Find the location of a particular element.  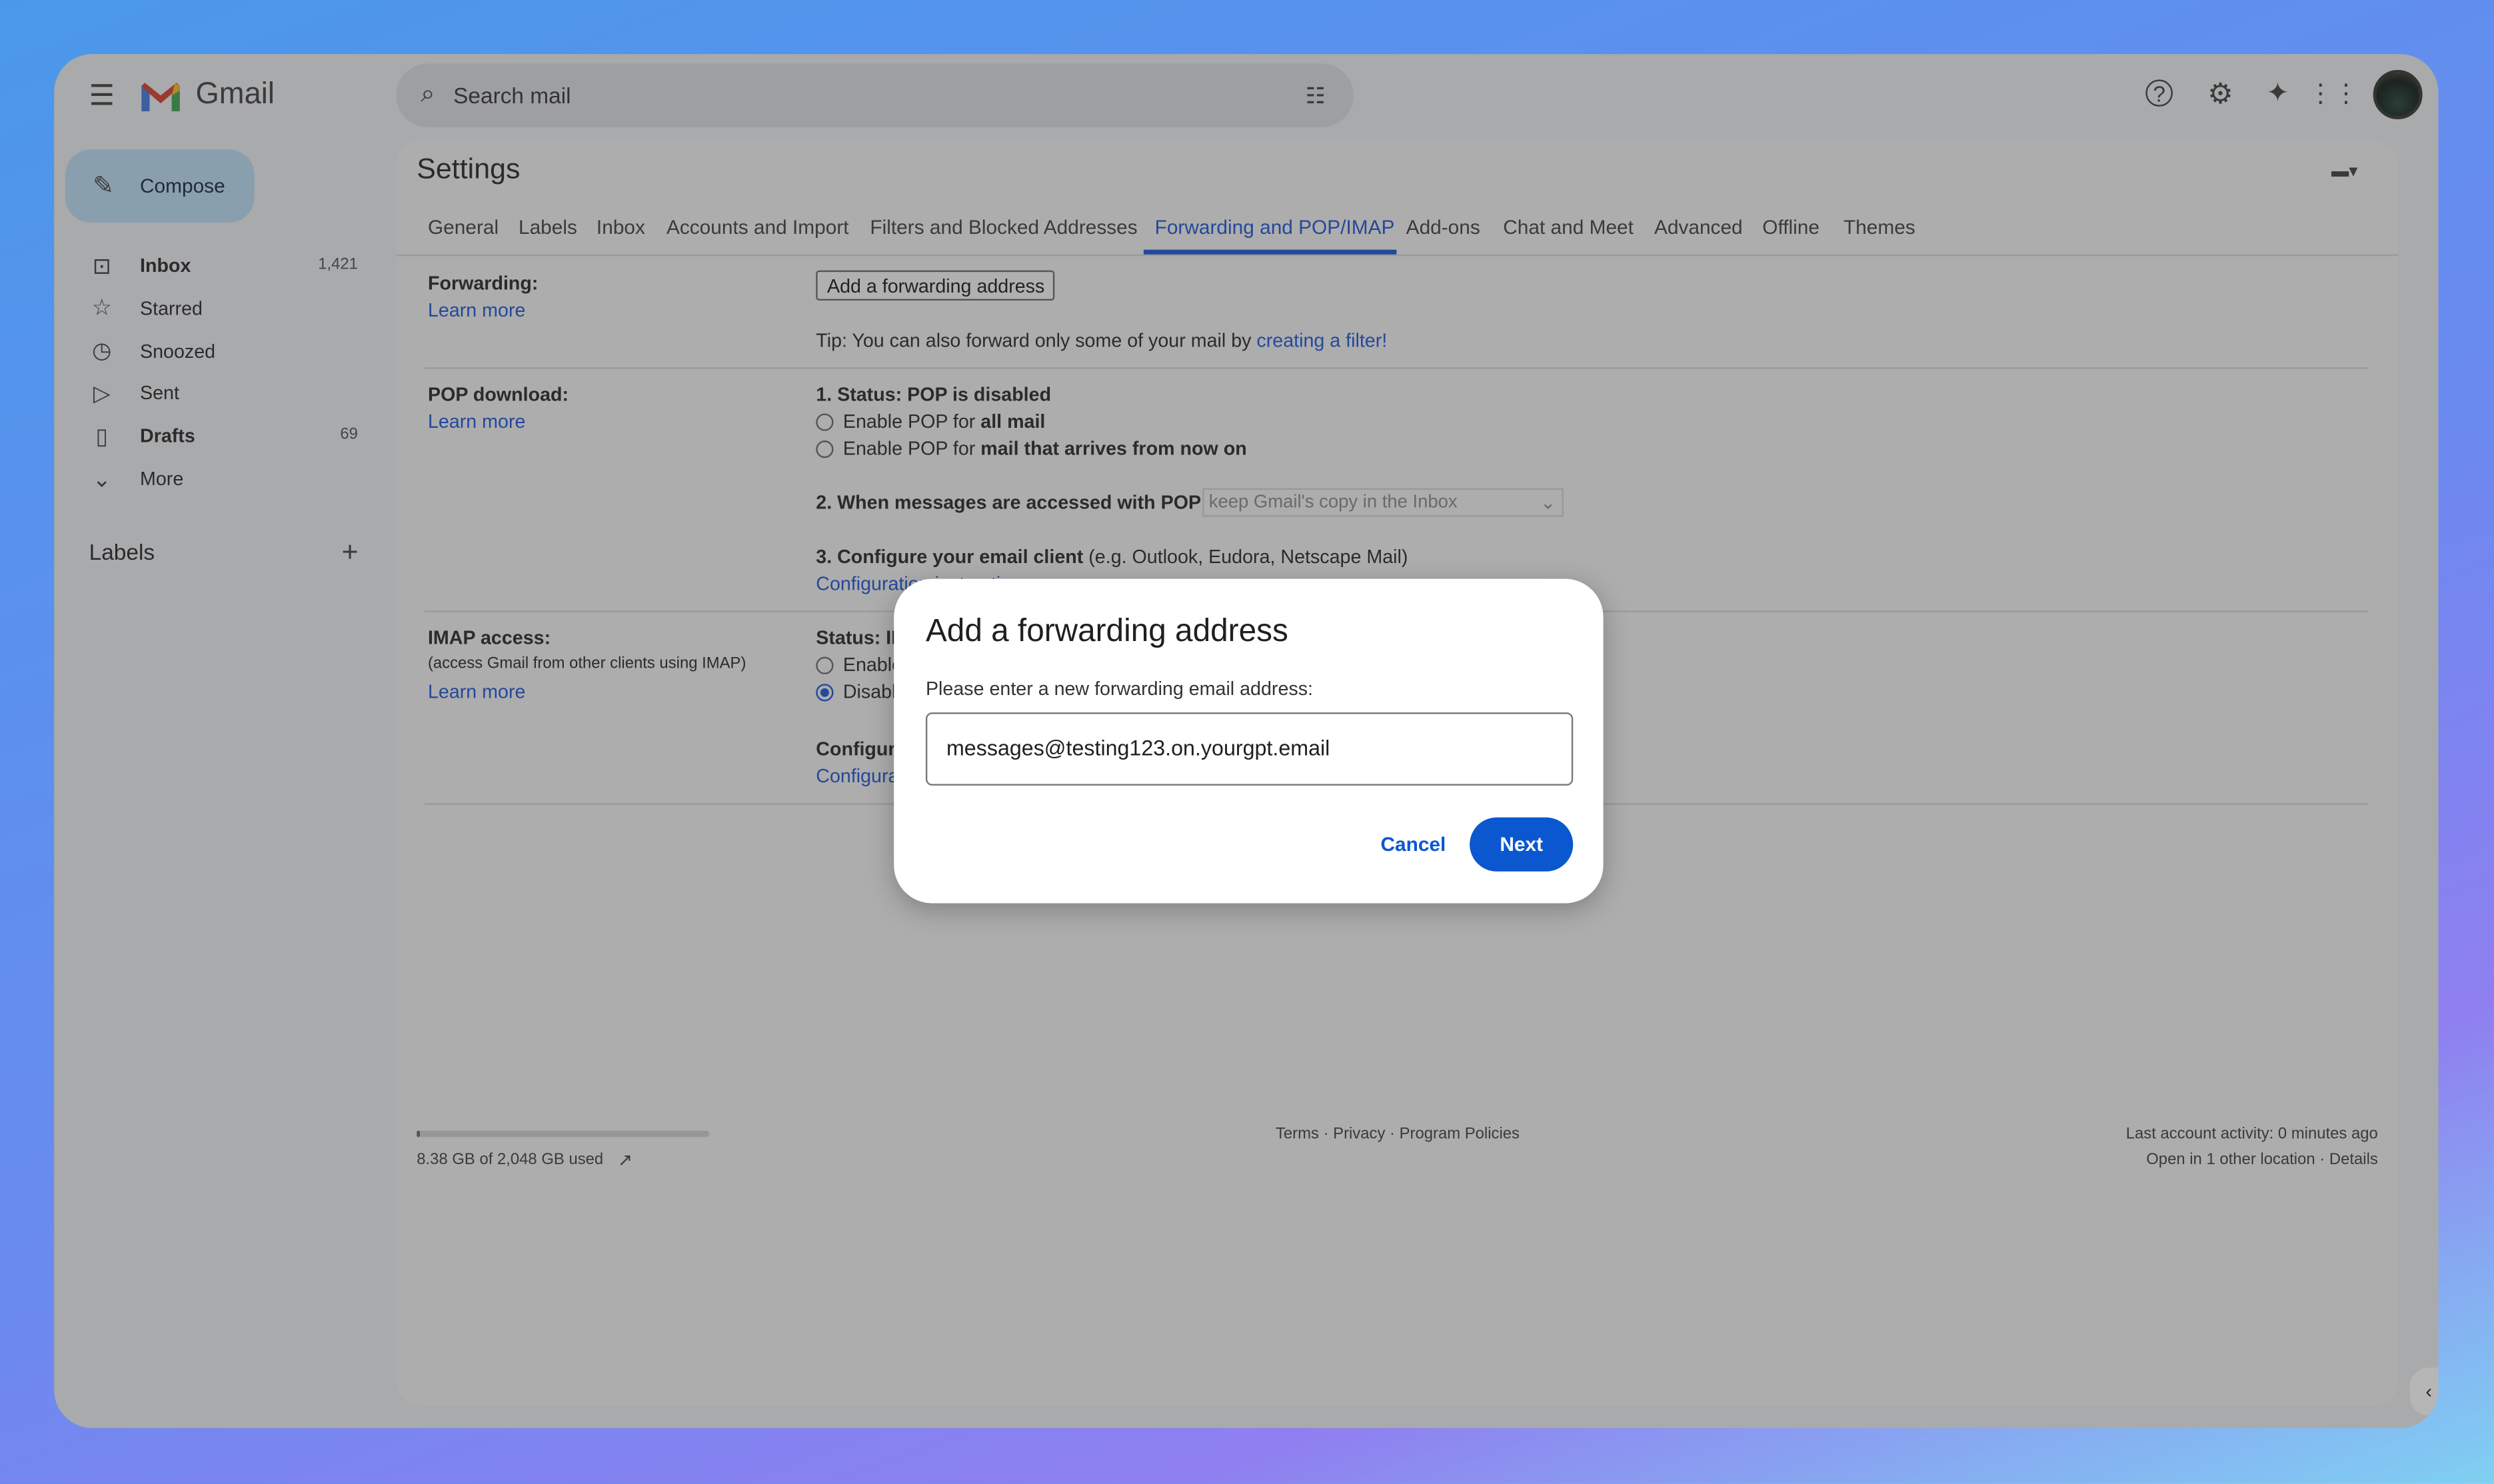

footer-links: Terms · Privacy · Program Policies is located at coordinates (1398, 1134).